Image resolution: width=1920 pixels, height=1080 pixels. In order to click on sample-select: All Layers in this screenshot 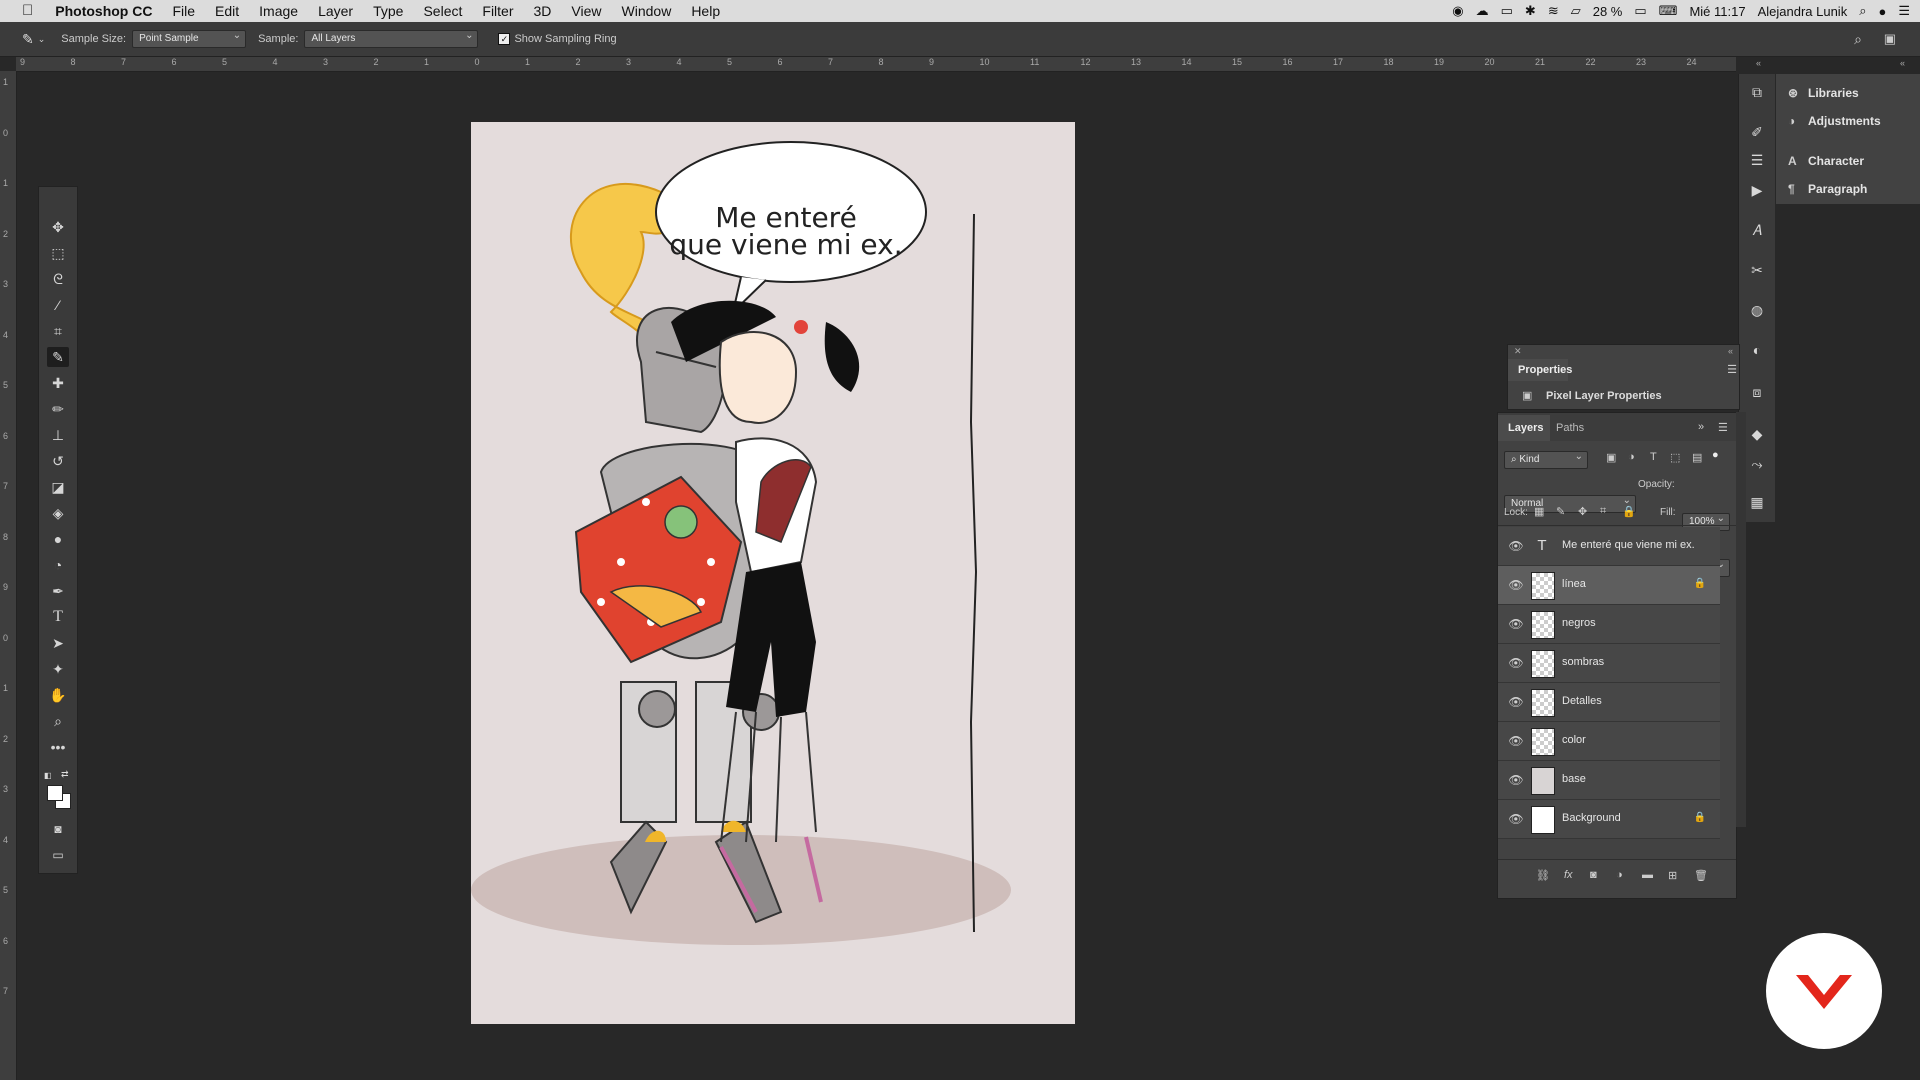, I will do `click(391, 38)`.